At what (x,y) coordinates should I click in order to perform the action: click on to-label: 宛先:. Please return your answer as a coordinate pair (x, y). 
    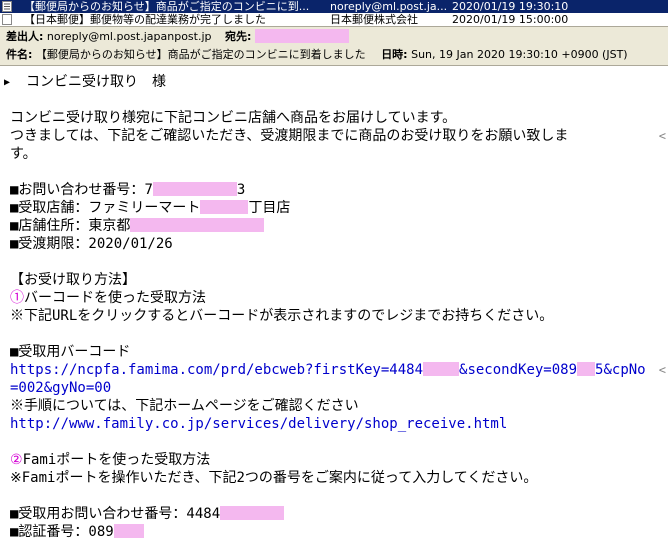
    Looking at the image, I should click on (238, 36).